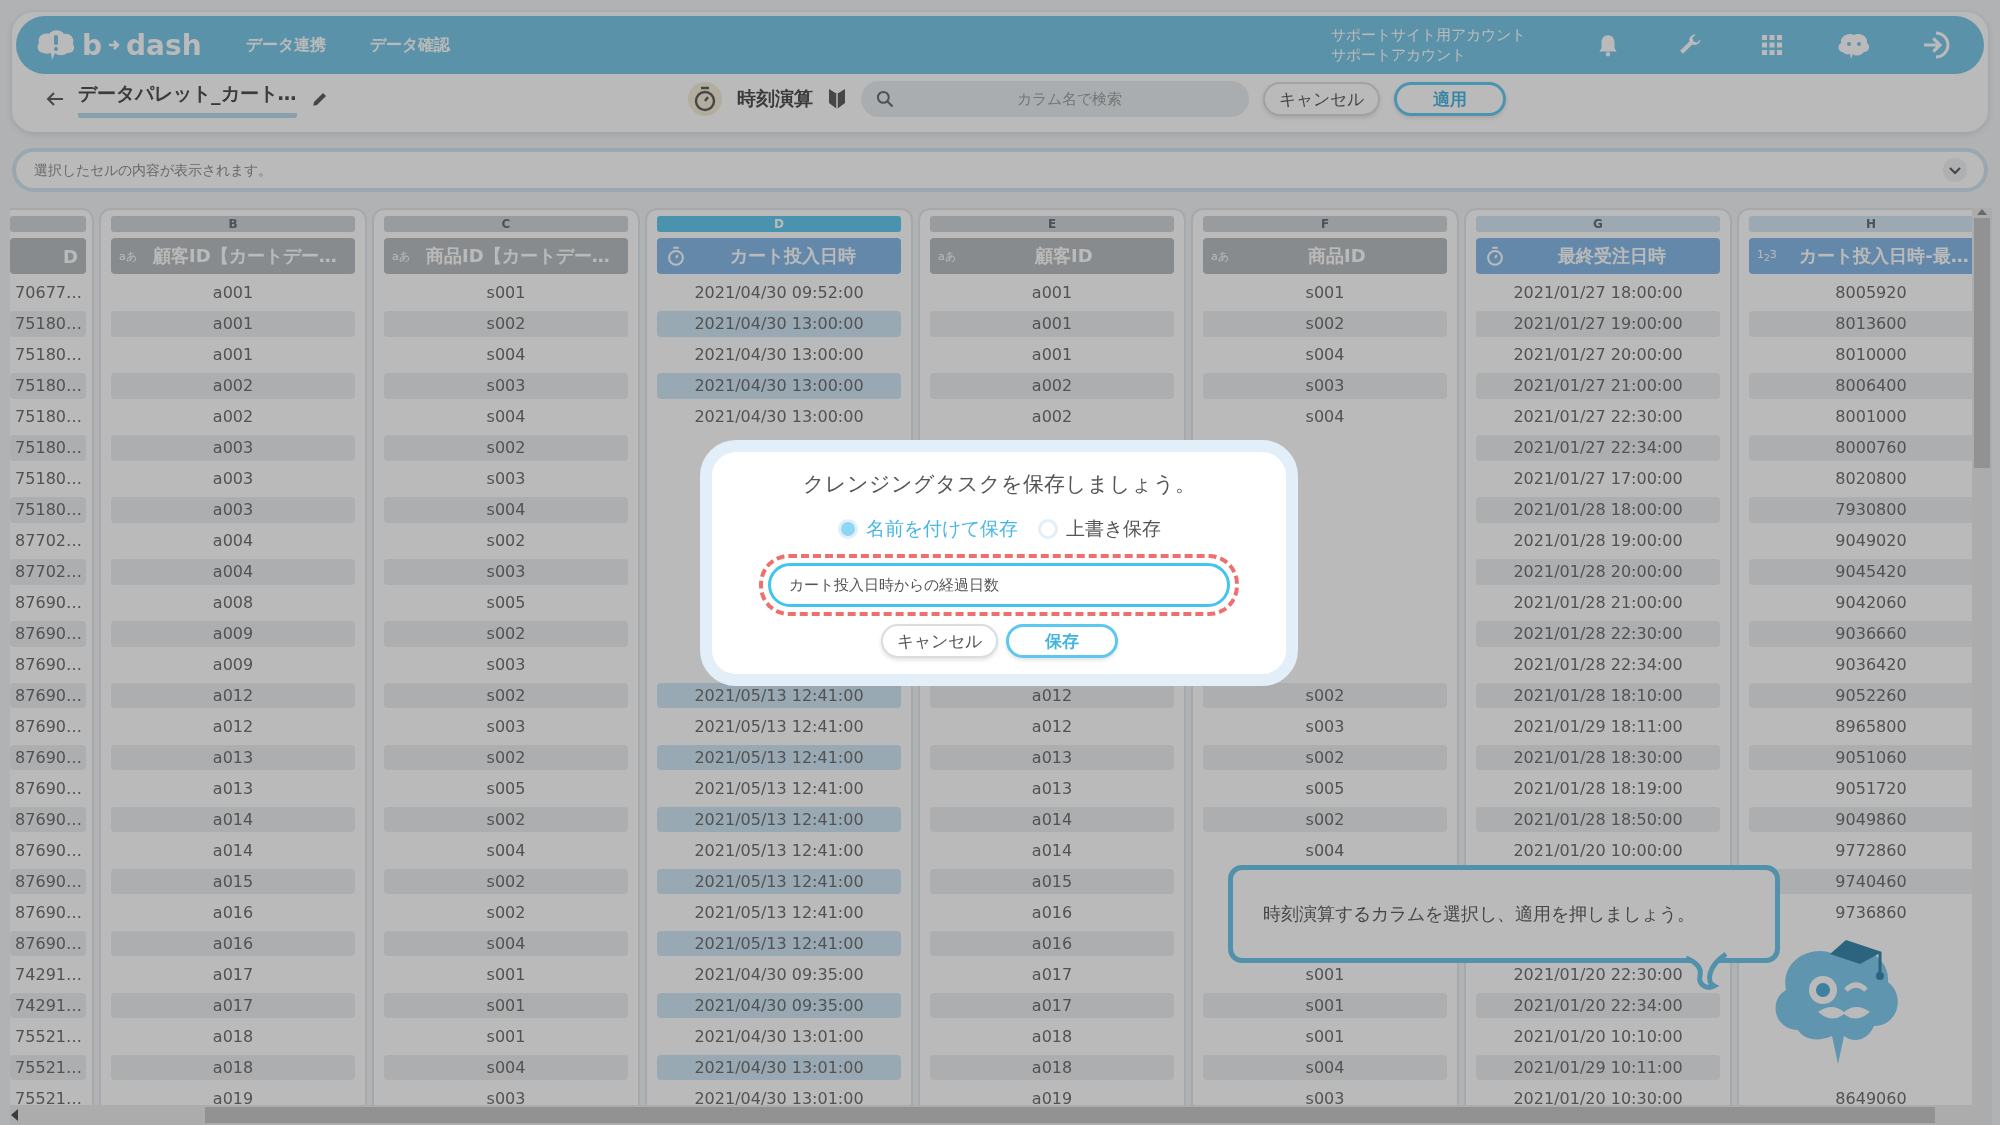 The height and width of the screenshot is (1125, 2000). Describe the element at coordinates (1598, 1067) in the screenshot. I see `table-cell: 2021/01/29 10:11:00` at that location.